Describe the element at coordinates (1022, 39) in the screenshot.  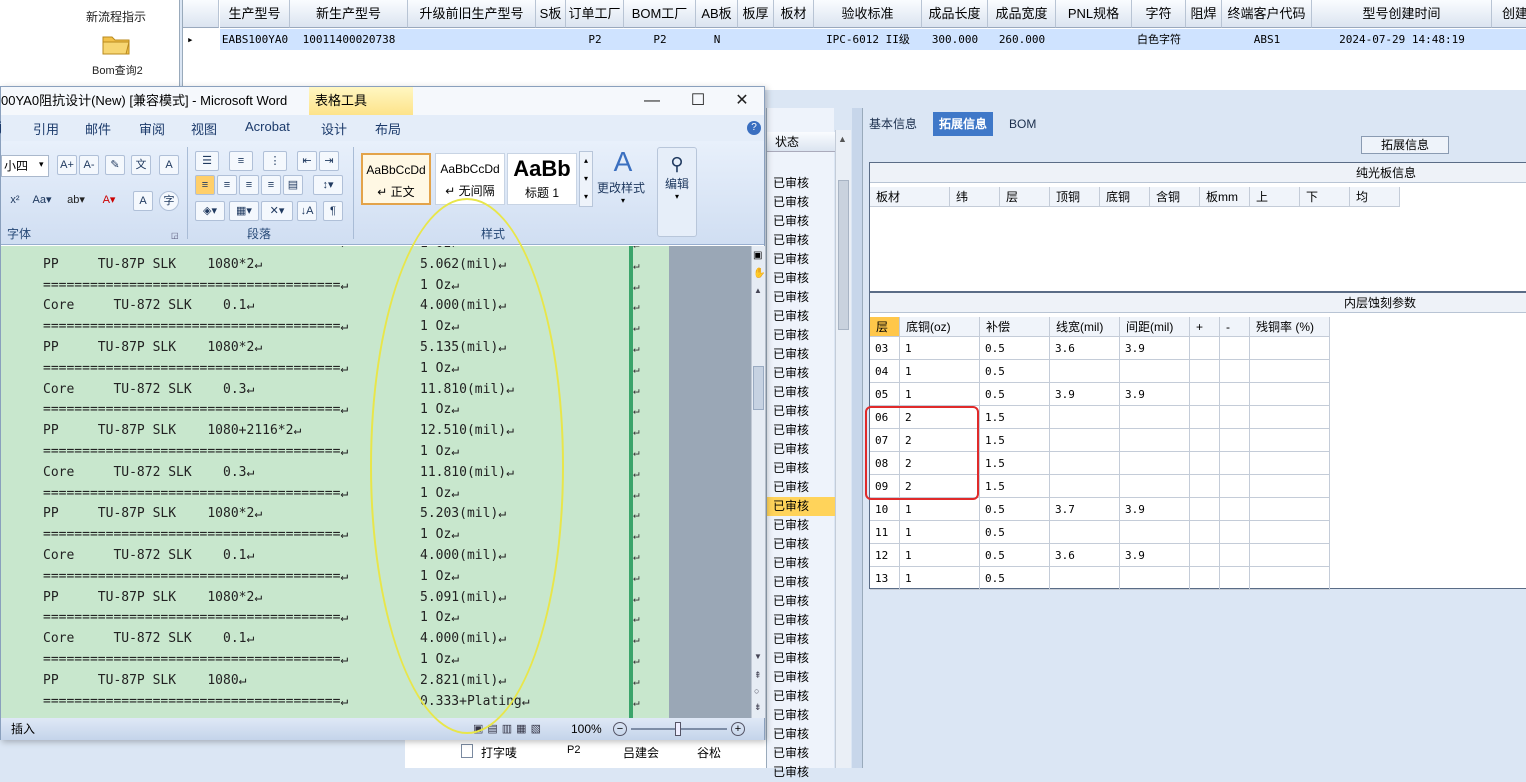
I see `grid-cell: 260.000` at that location.